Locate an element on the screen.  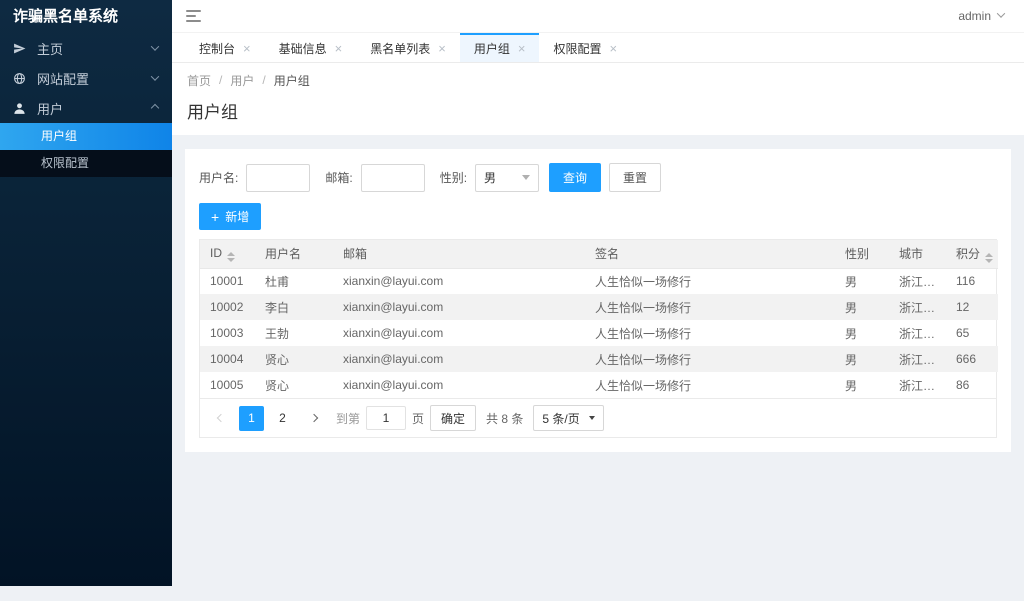
reset-button: 重置 is located at coordinates (635, 177).